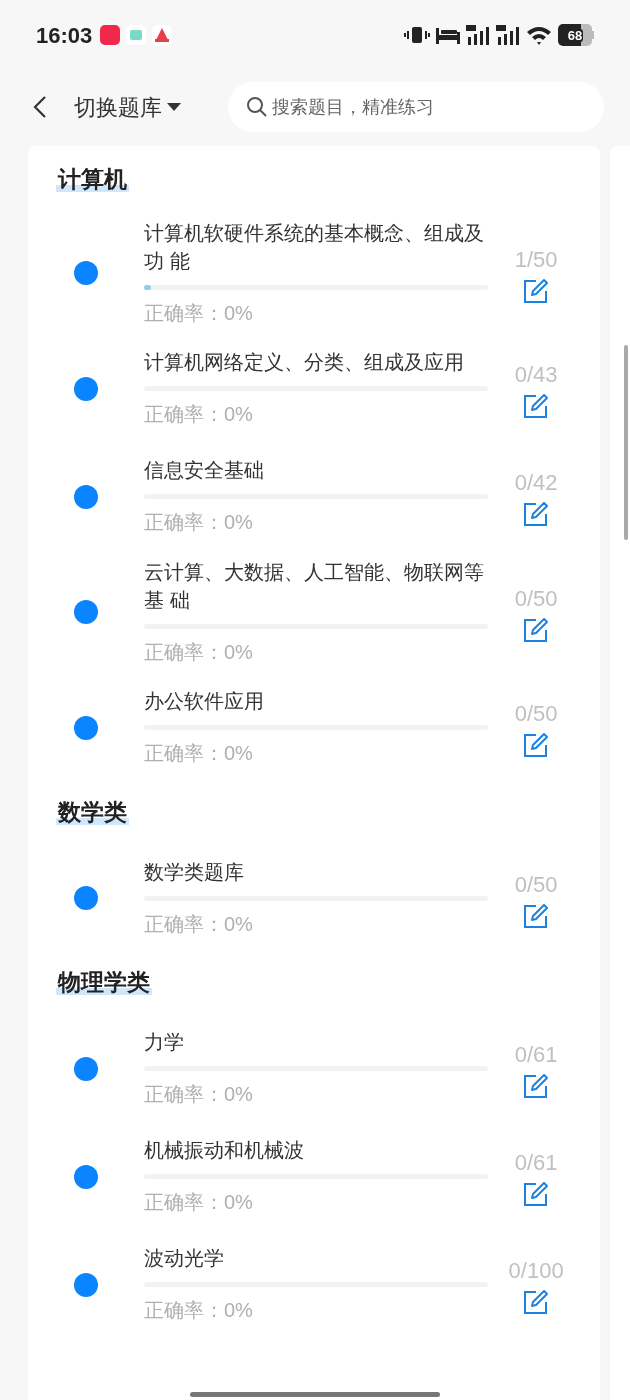 The width and height of the screenshot is (630, 1400). I want to click on topic-title: 数学类题库, so click(194, 872).